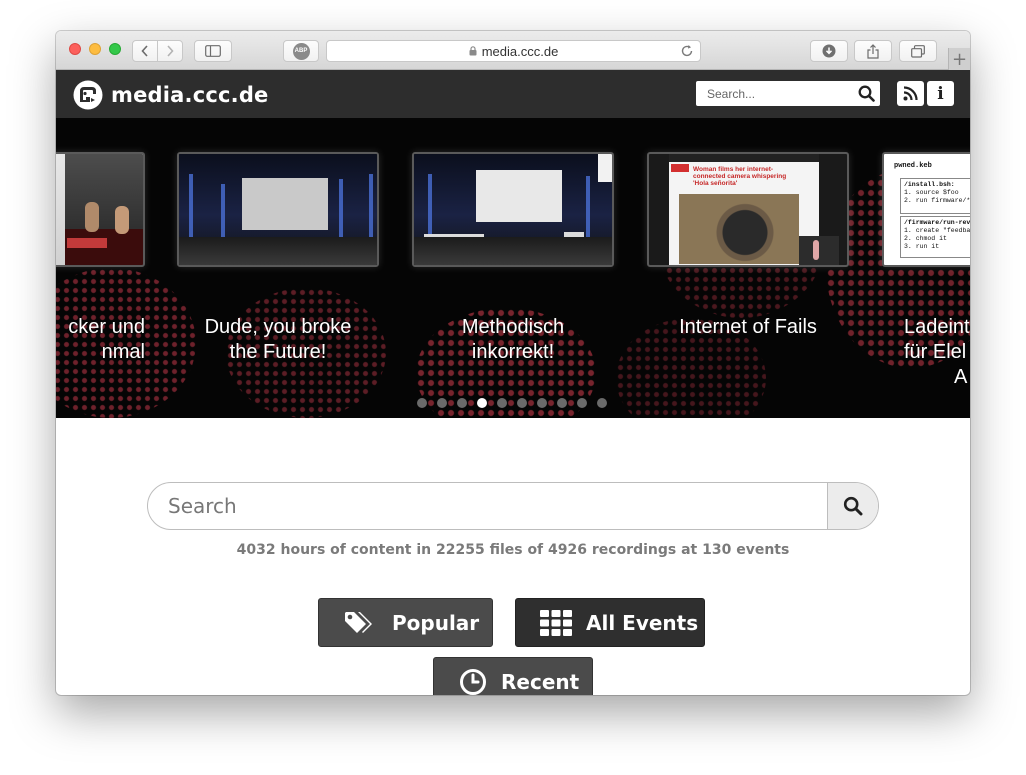 This screenshot has height=775, width=1026. I want to click on chevron-left-icon, so click(144, 51).